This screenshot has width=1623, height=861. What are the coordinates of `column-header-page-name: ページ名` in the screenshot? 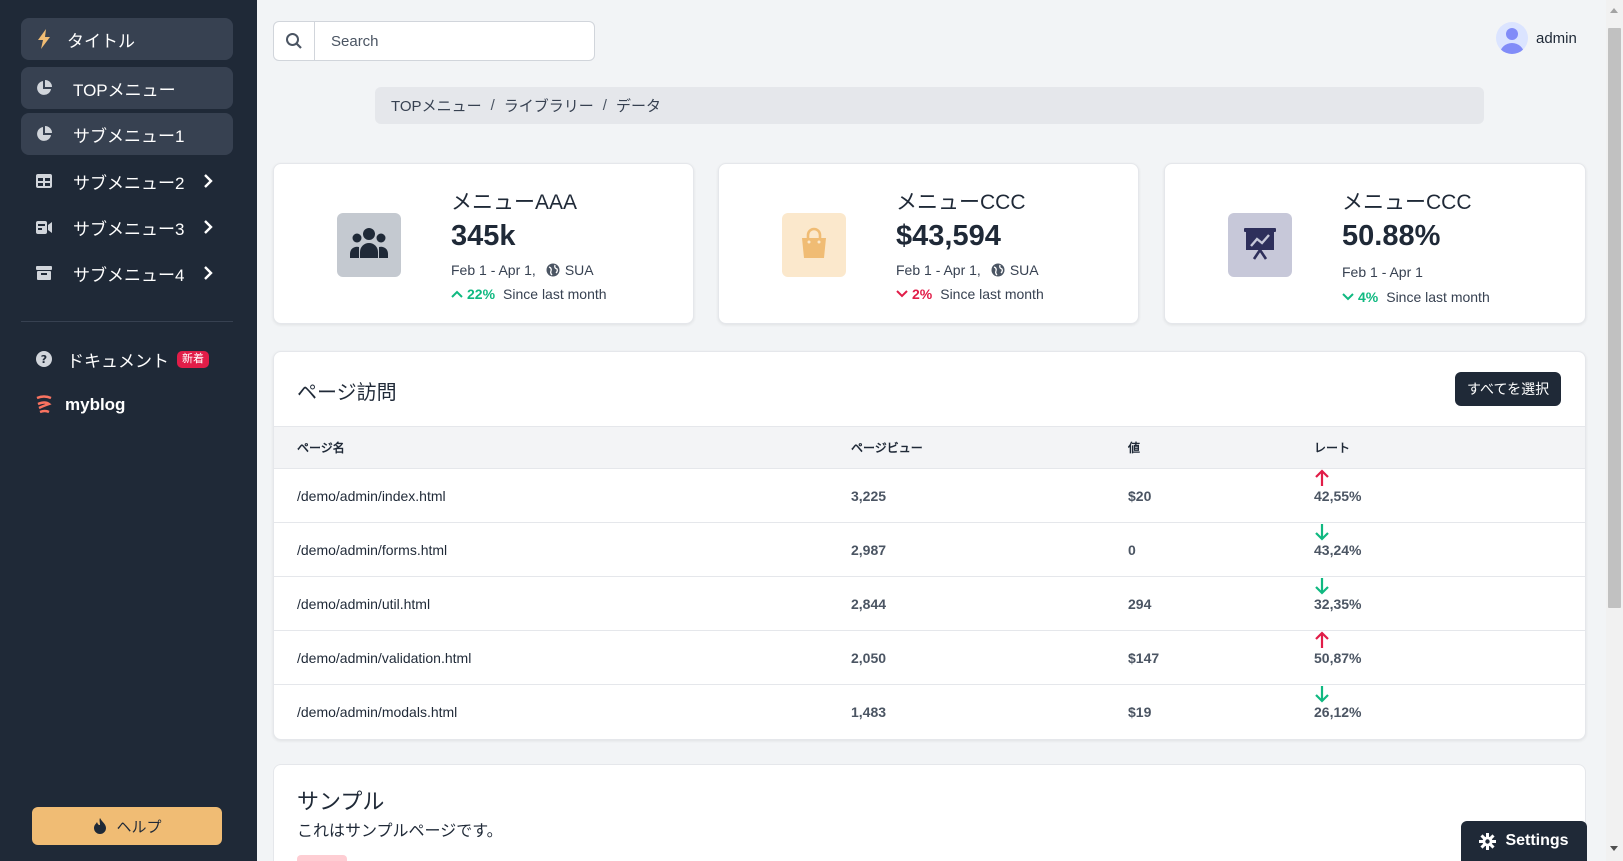 It's located at (321, 447).